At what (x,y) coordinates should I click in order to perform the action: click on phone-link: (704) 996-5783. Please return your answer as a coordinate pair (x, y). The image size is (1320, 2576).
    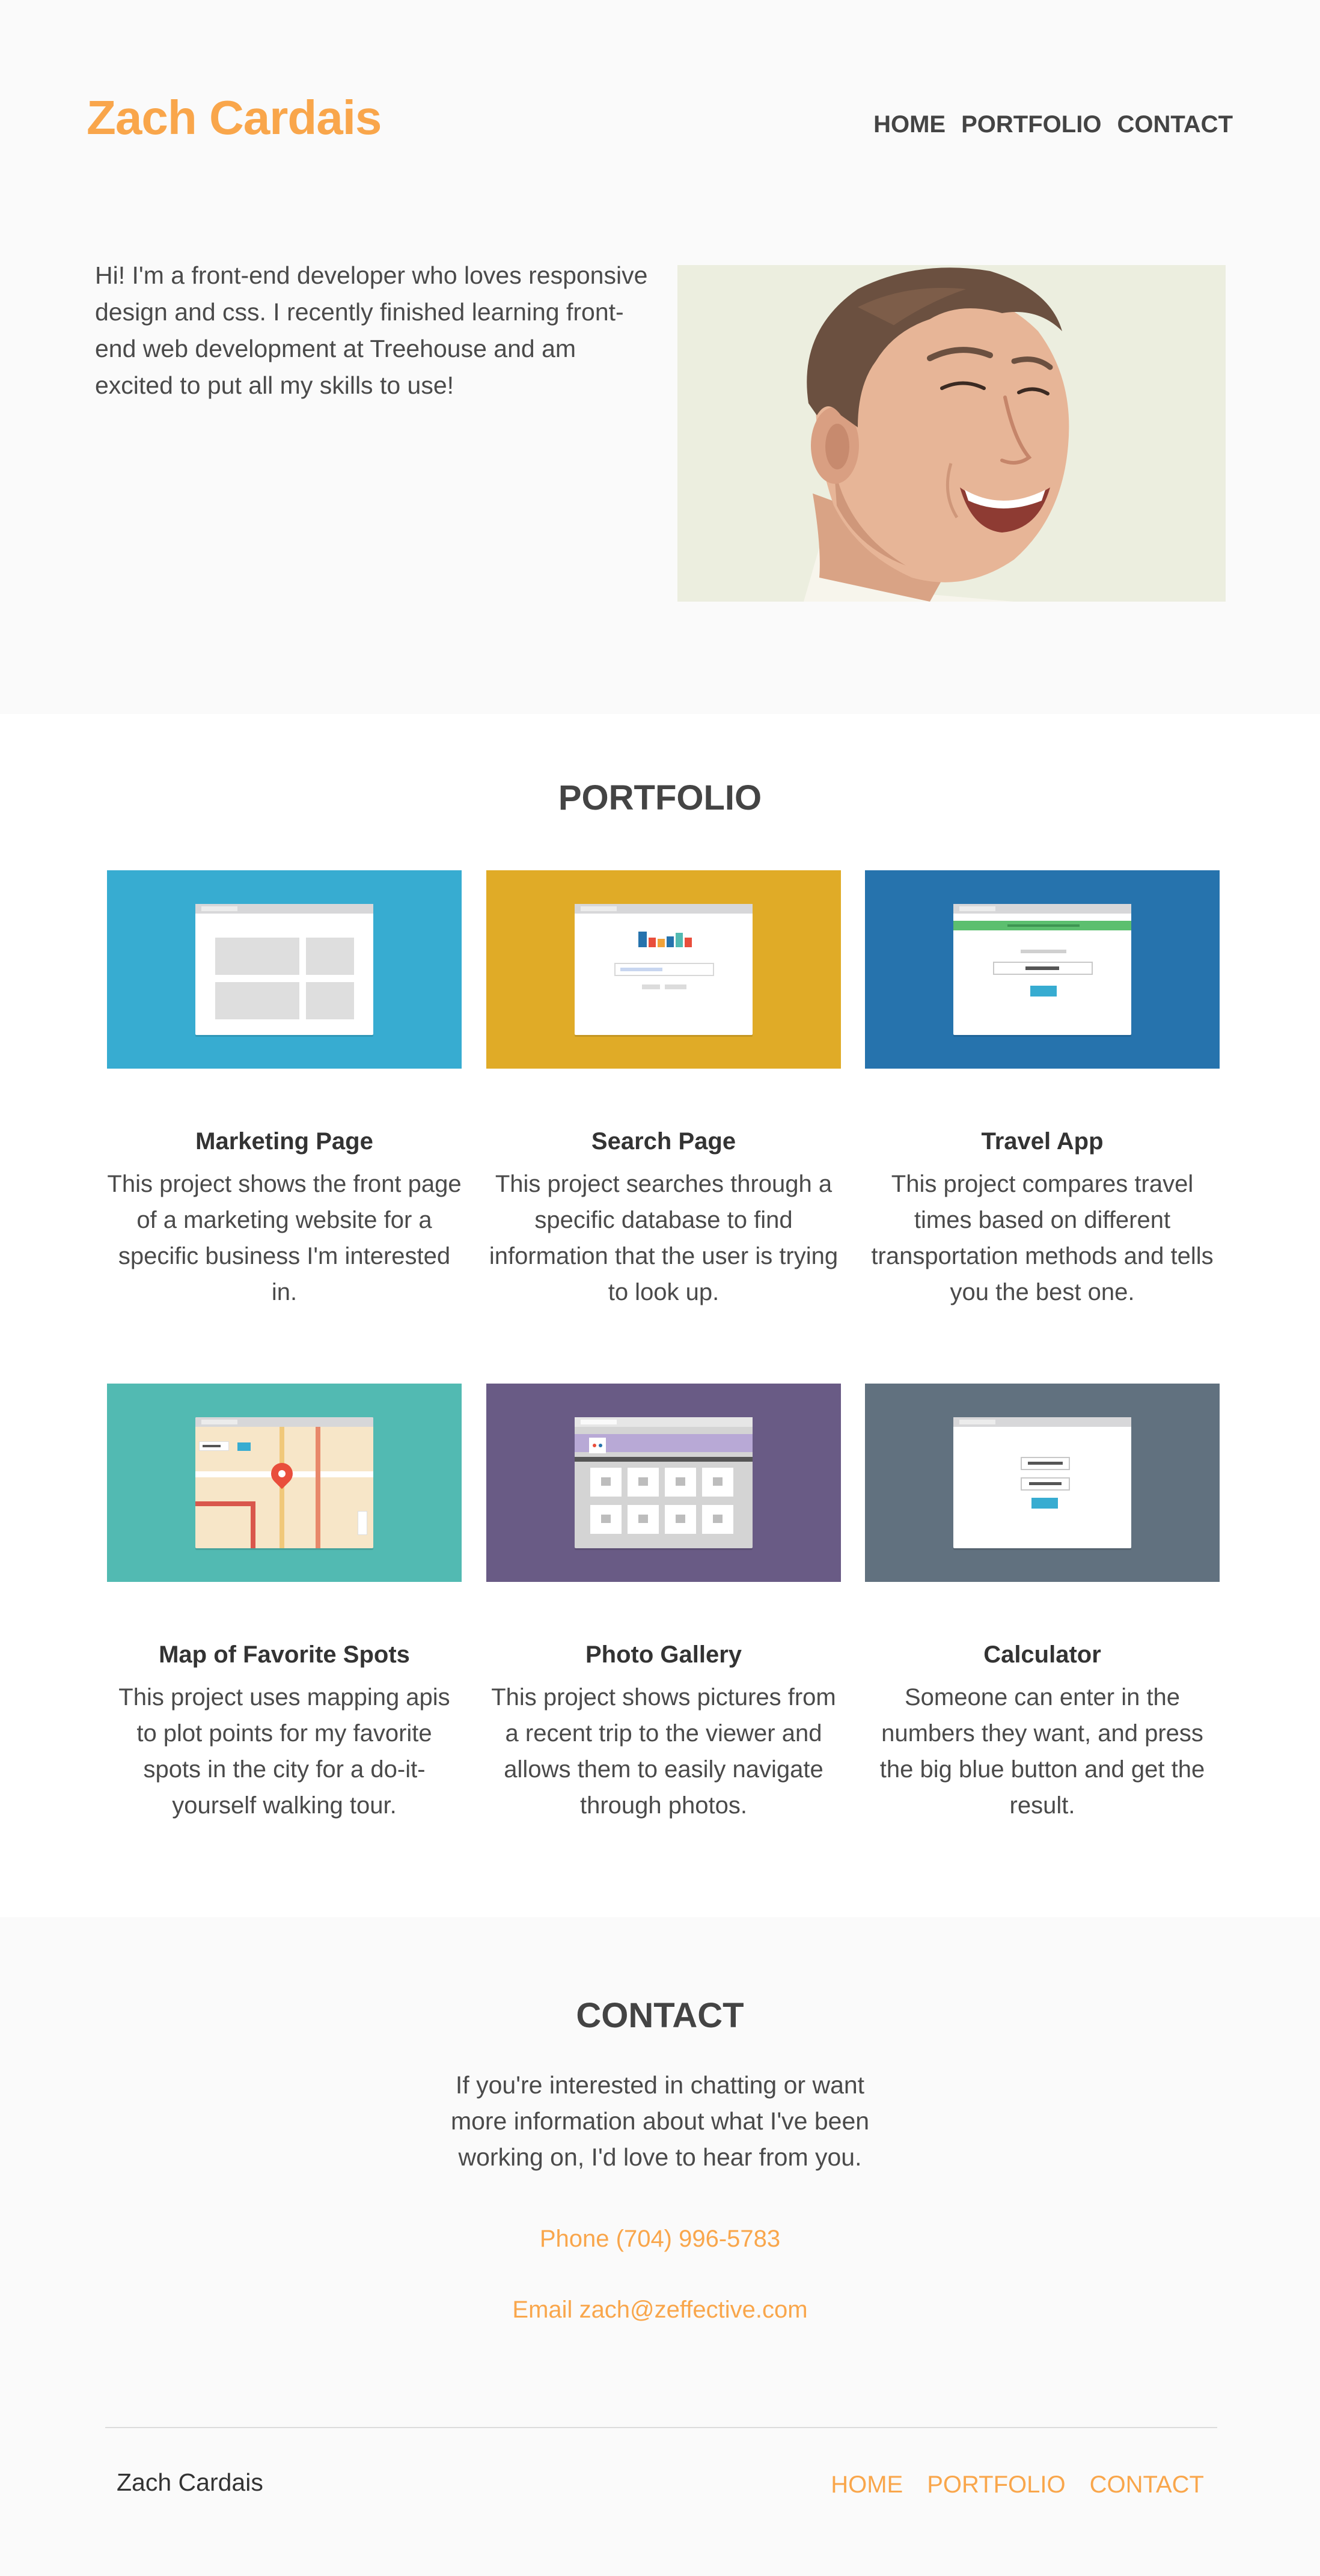
    Looking at the image, I should click on (698, 2239).